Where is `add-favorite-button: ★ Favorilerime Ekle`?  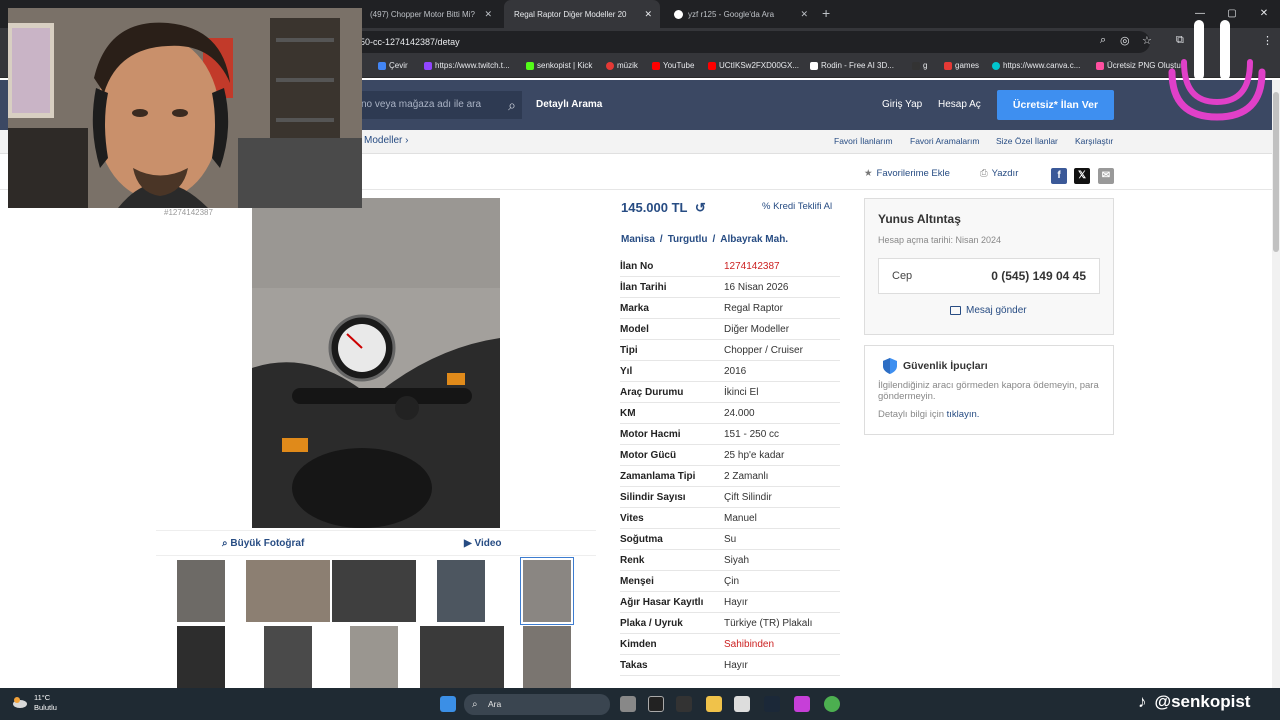
add-favorite-button: ★ Favorilerime Ekle is located at coordinates (907, 173).